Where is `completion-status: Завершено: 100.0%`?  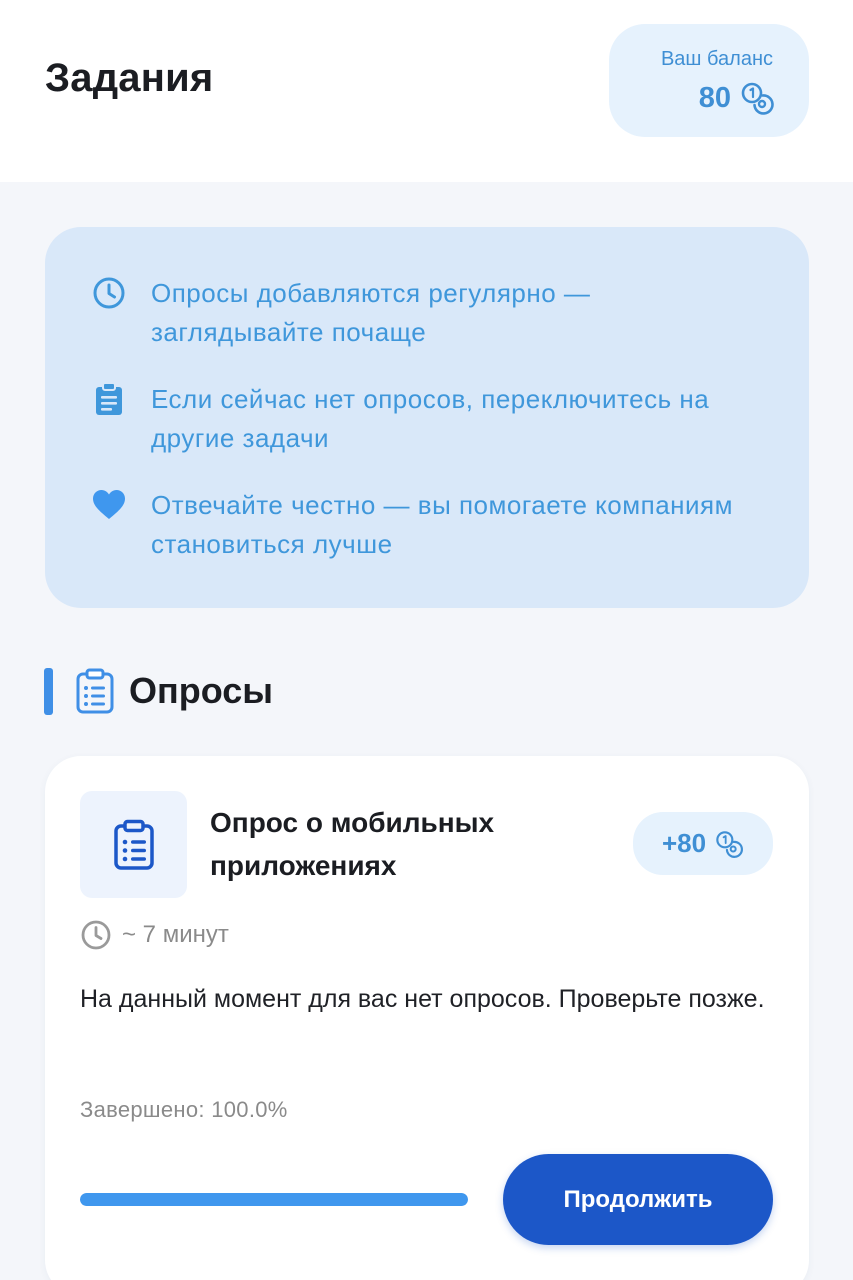 completion-status: Завершено: 100.0% is located at coordinates (184, 1109).